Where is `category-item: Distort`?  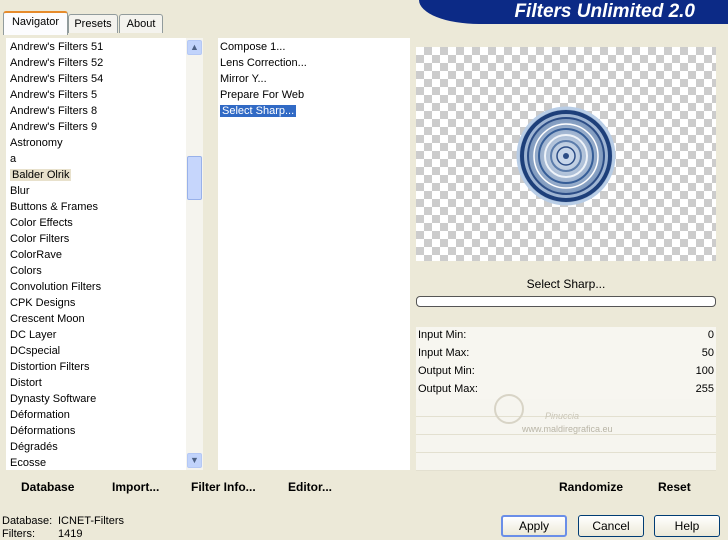 category-item: Distort is located at coordinates (96, 383).